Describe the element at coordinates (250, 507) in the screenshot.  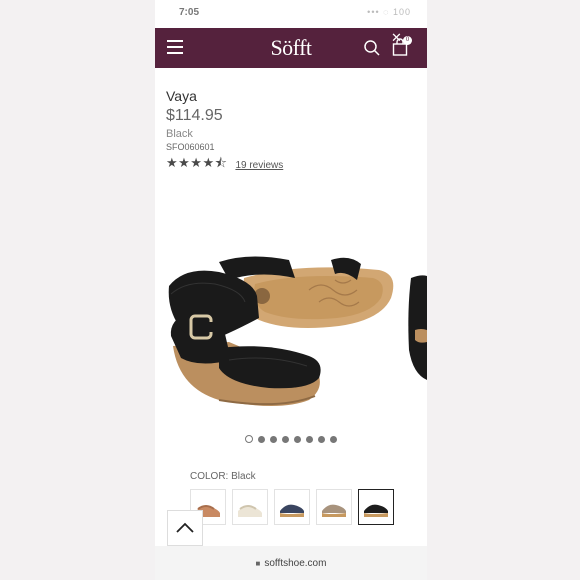
I see `swatch-white` at that location.